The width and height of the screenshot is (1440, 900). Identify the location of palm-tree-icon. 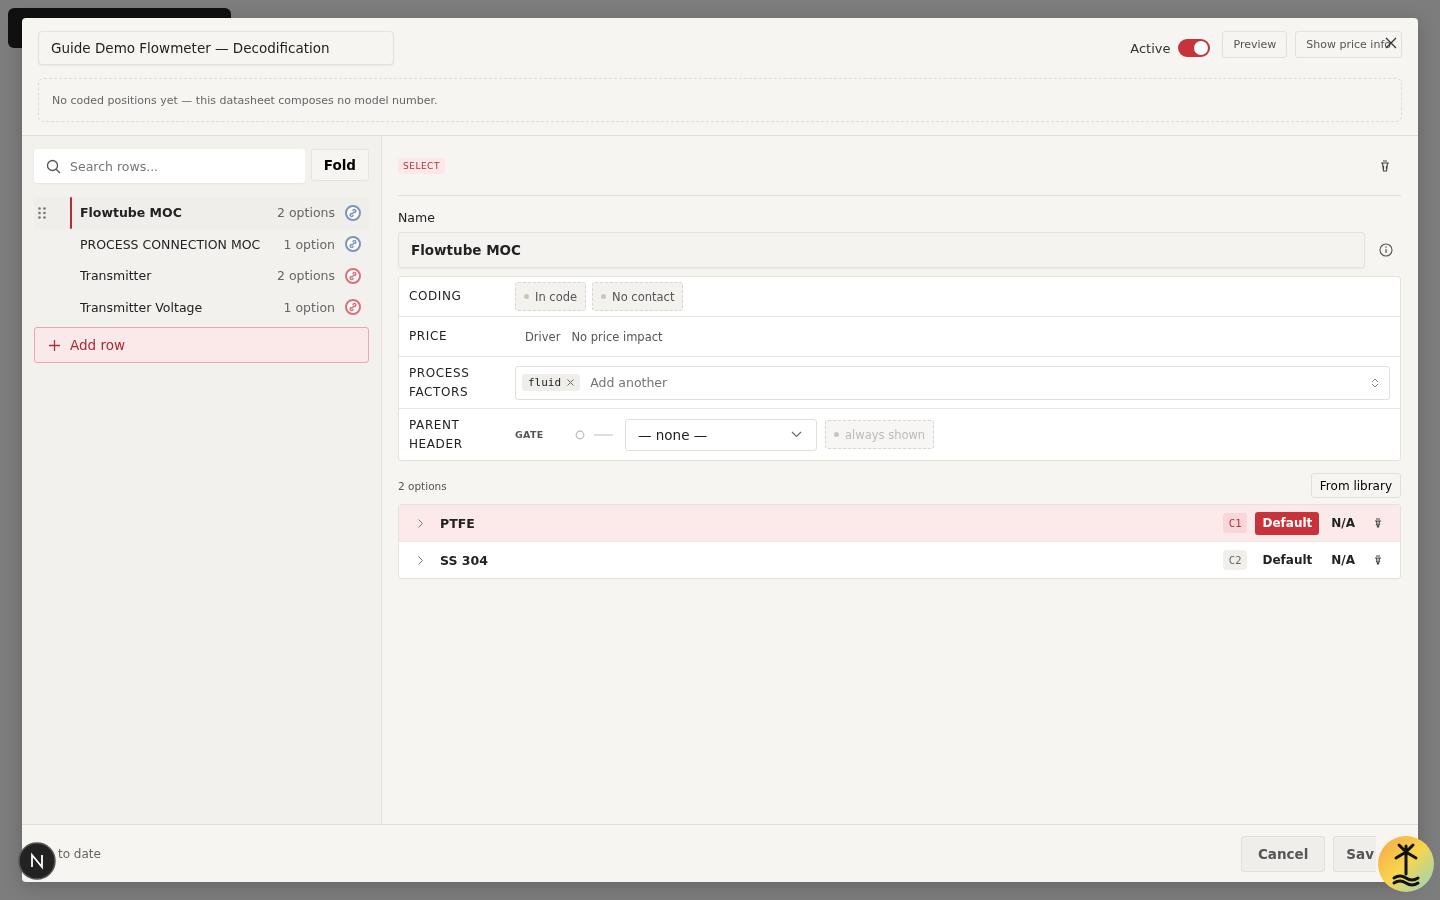
(1406, 864).